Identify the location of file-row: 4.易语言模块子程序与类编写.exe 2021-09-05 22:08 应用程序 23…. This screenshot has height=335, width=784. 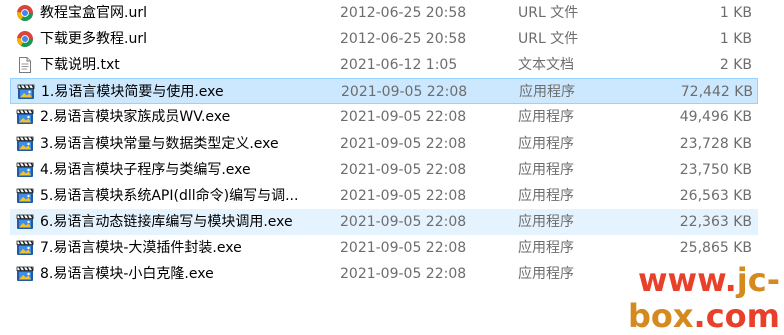
(384, 170).